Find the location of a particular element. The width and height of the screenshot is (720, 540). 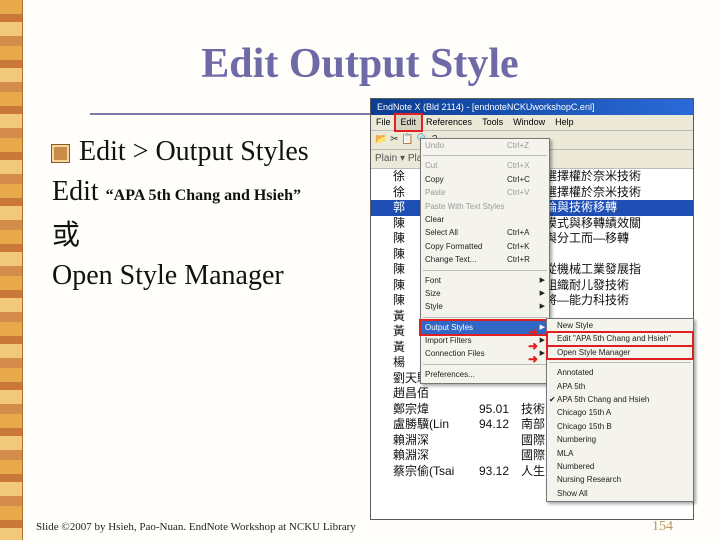

menu-item-label: Cut is located at coordinates (431, 166).